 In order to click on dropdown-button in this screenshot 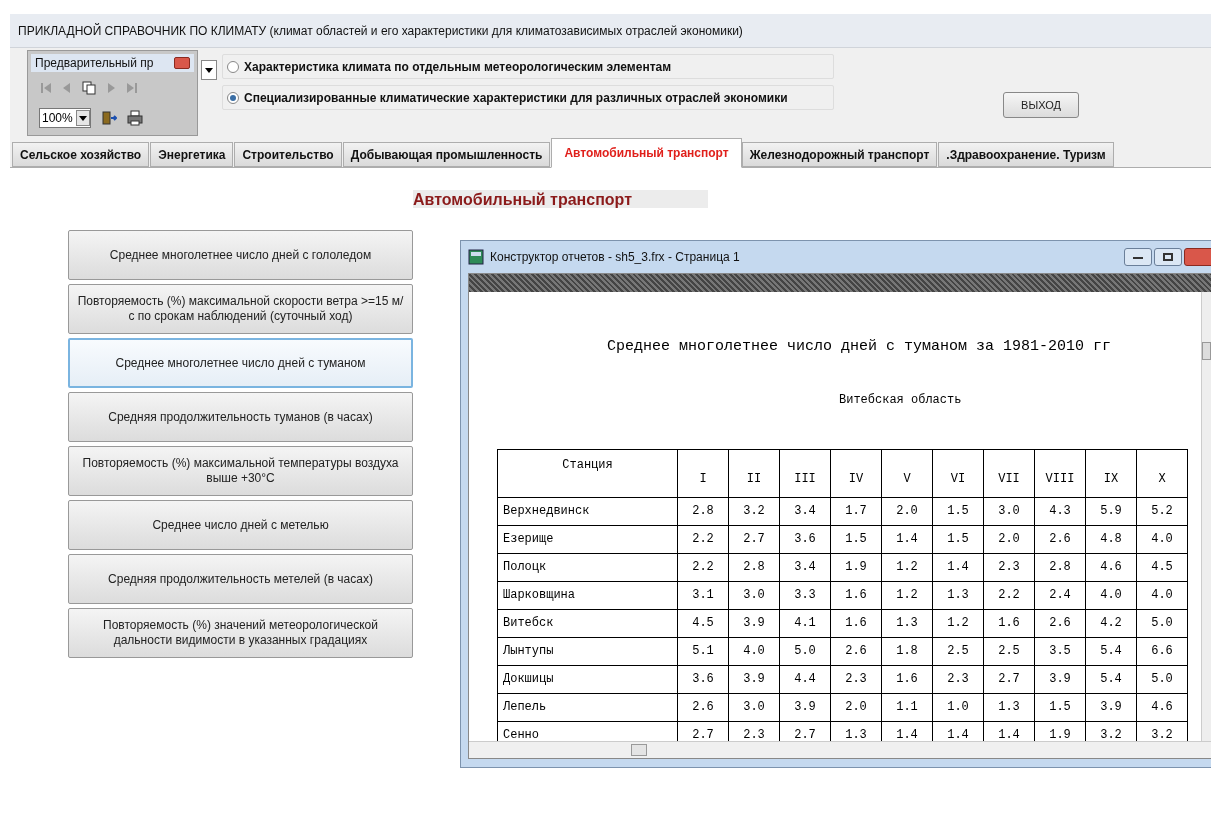, I will do `click(209, 70)`.